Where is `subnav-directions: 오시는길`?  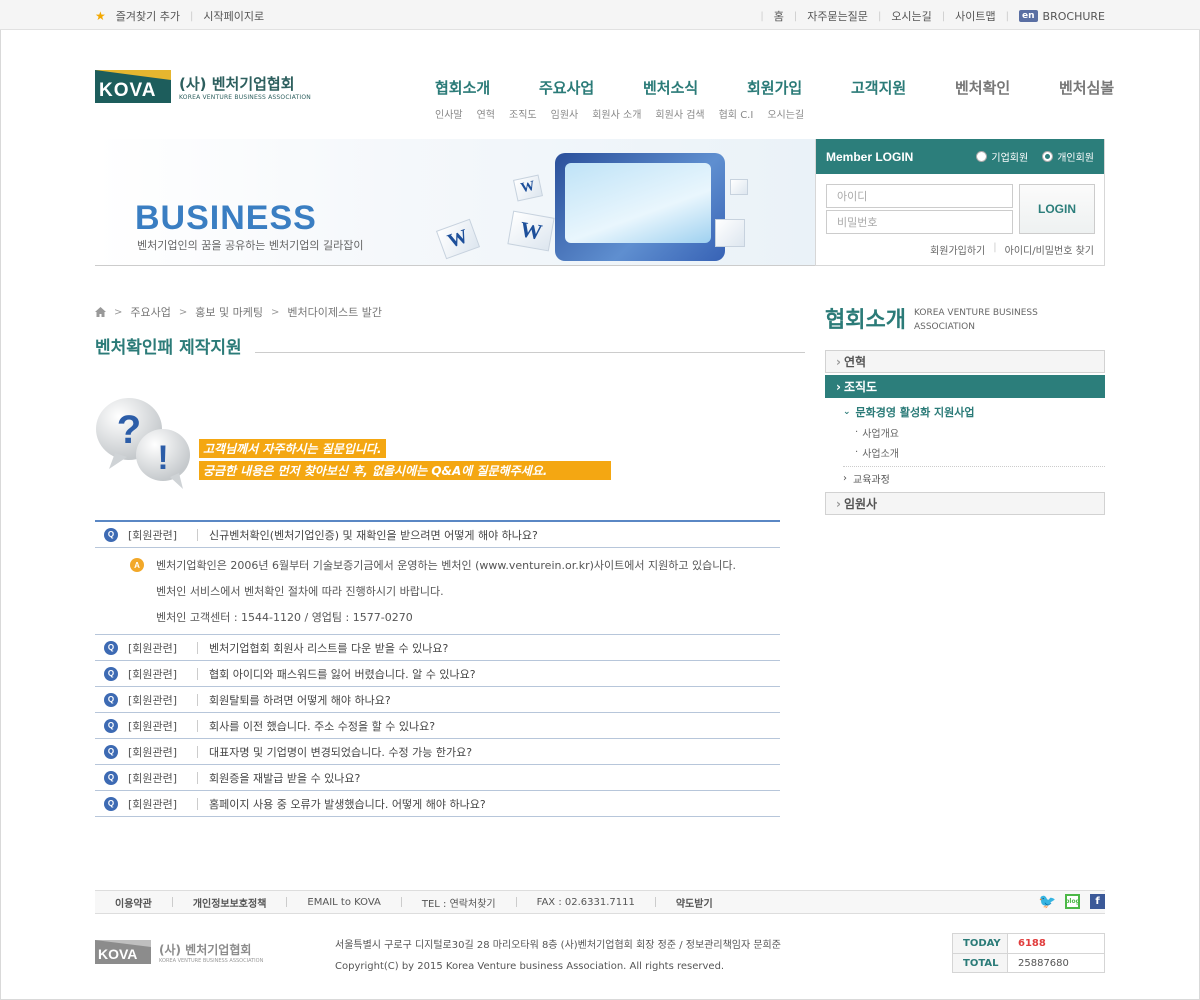 subnav-directions: 오시는길 is located at coordinates (785, 113).